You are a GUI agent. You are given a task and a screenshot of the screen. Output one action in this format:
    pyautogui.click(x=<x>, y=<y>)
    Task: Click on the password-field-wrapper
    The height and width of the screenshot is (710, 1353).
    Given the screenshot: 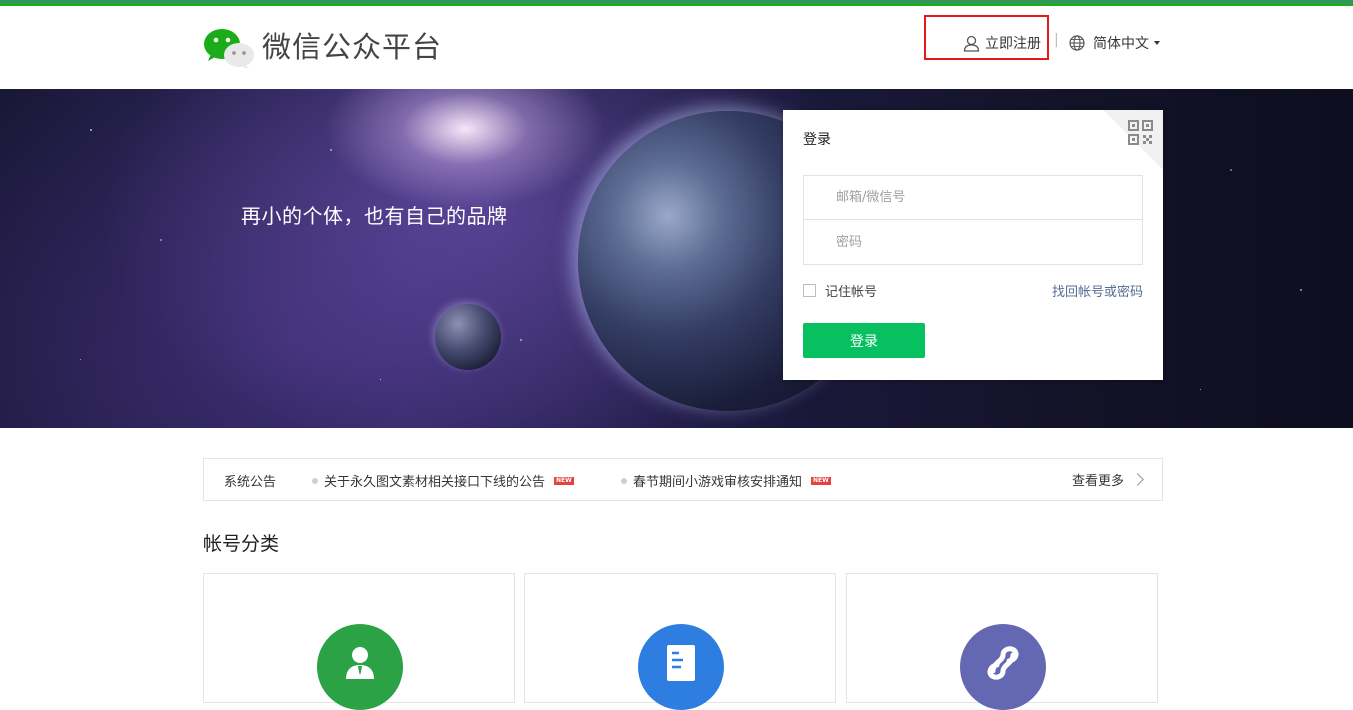 What is the action you would take?
    pyautogui.click(x=973, y=242)
    